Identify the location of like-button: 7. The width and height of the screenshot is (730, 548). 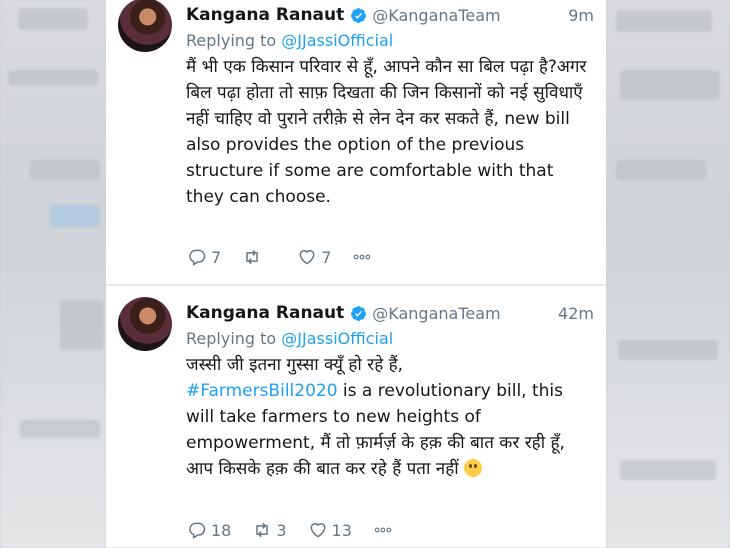
(313, 257).